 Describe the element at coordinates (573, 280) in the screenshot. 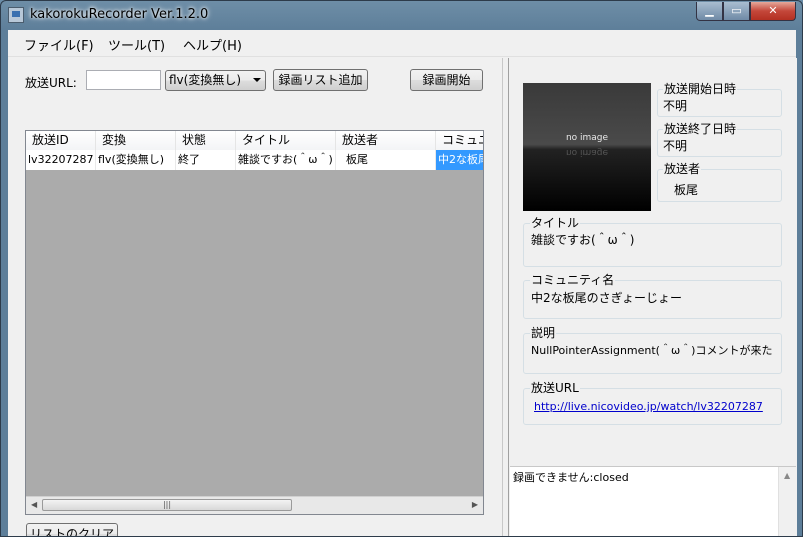

I see `community-label: コミュニティ名` at that location.